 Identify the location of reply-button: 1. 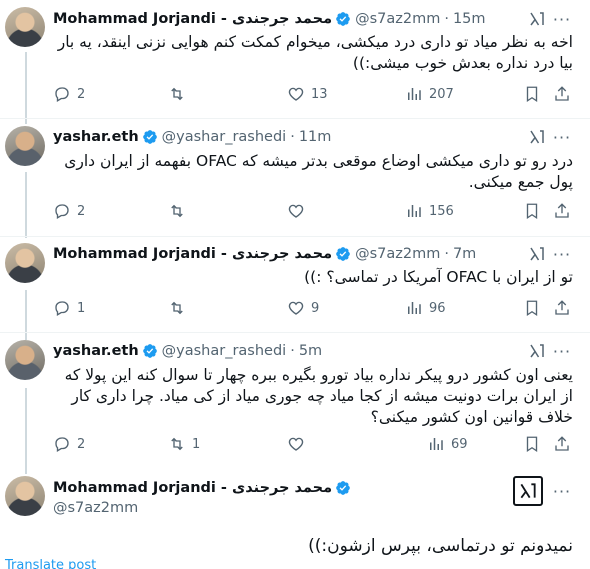
(69, 308).